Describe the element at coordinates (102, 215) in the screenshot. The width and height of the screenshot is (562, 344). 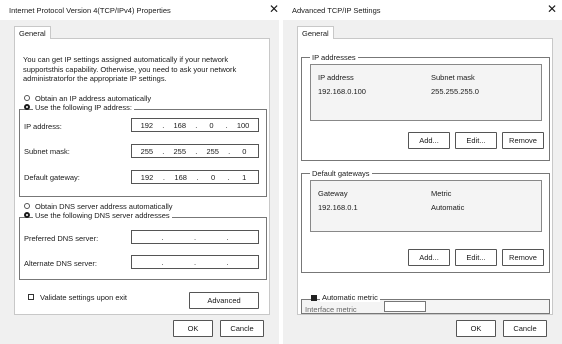
I see `radio-manual-dns-label: Use the following DNS server addresses` at that location.